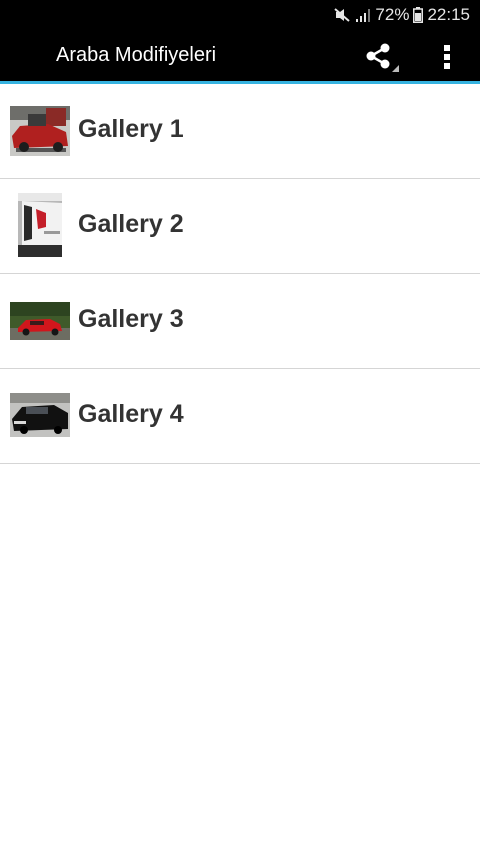 Image resolution: width=480 pixels, height=854 pixels. I want to click on signal-icon, so click(363, 15).